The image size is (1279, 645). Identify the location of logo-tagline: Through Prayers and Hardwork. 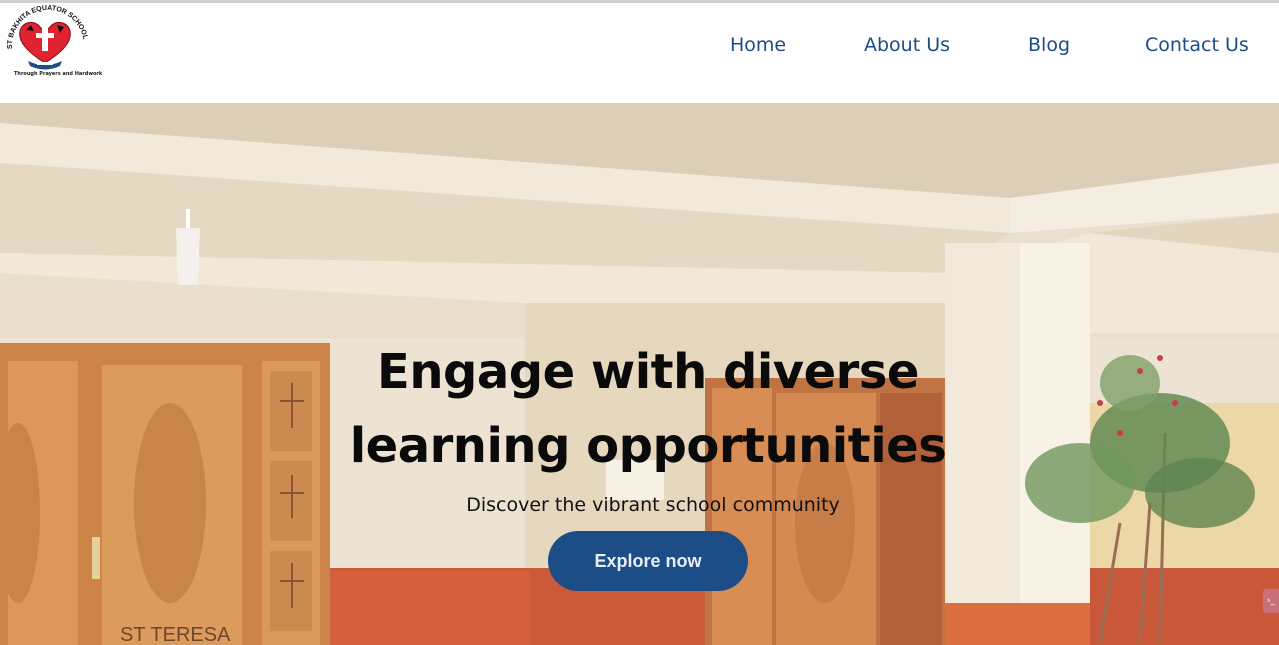
(58, 74).